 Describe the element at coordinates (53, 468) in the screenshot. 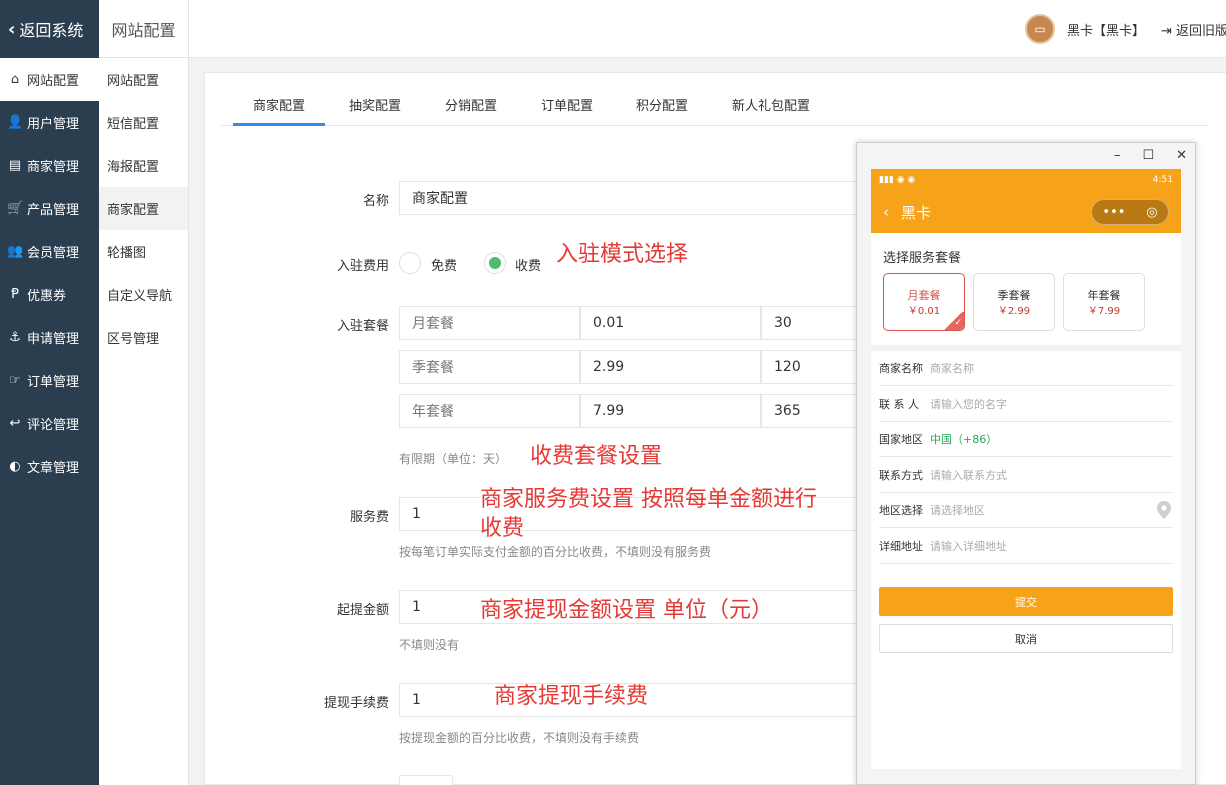

I see `sidebar-item-label: 文章管理` at that location.